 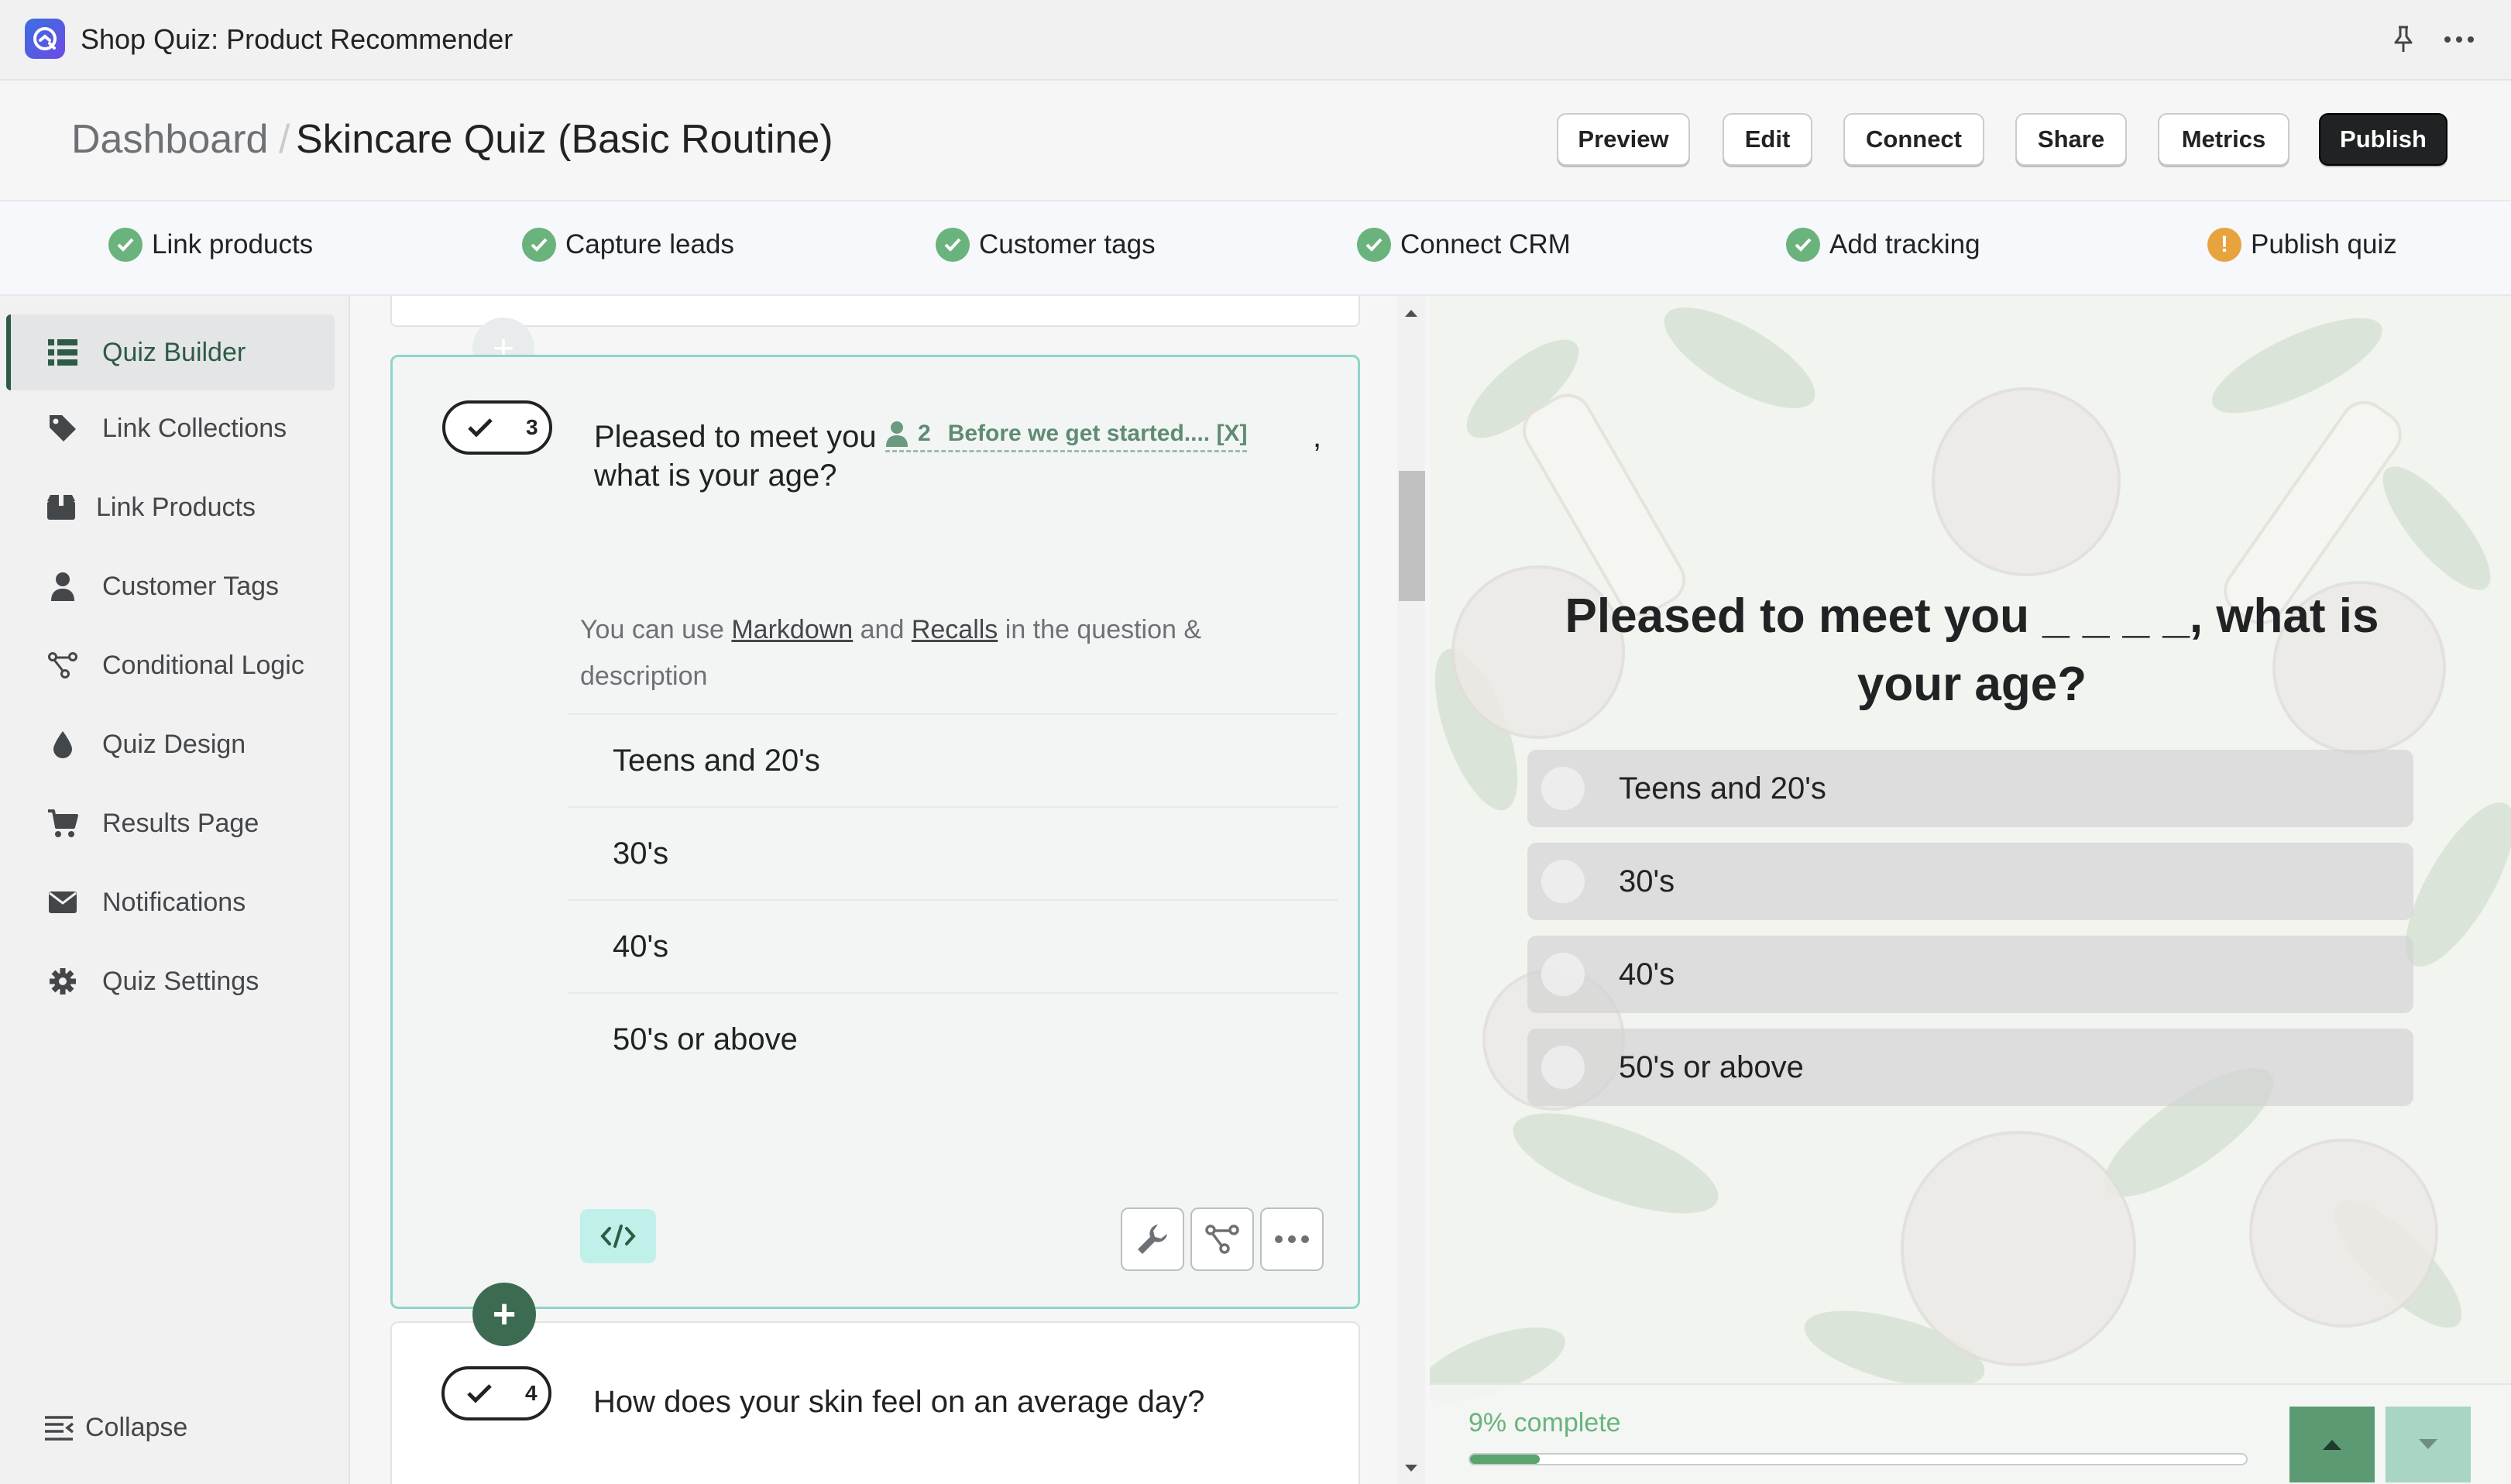 I want to click on next-question-button, so click(x=2428, y=1444).